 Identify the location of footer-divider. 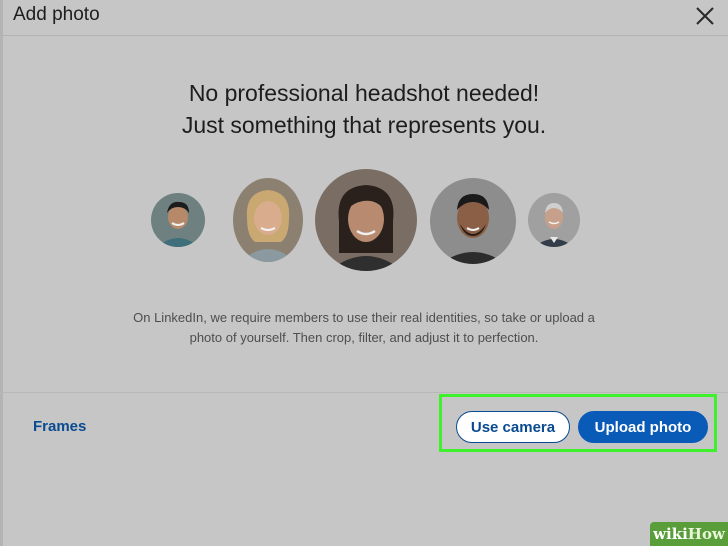
(364, 392).